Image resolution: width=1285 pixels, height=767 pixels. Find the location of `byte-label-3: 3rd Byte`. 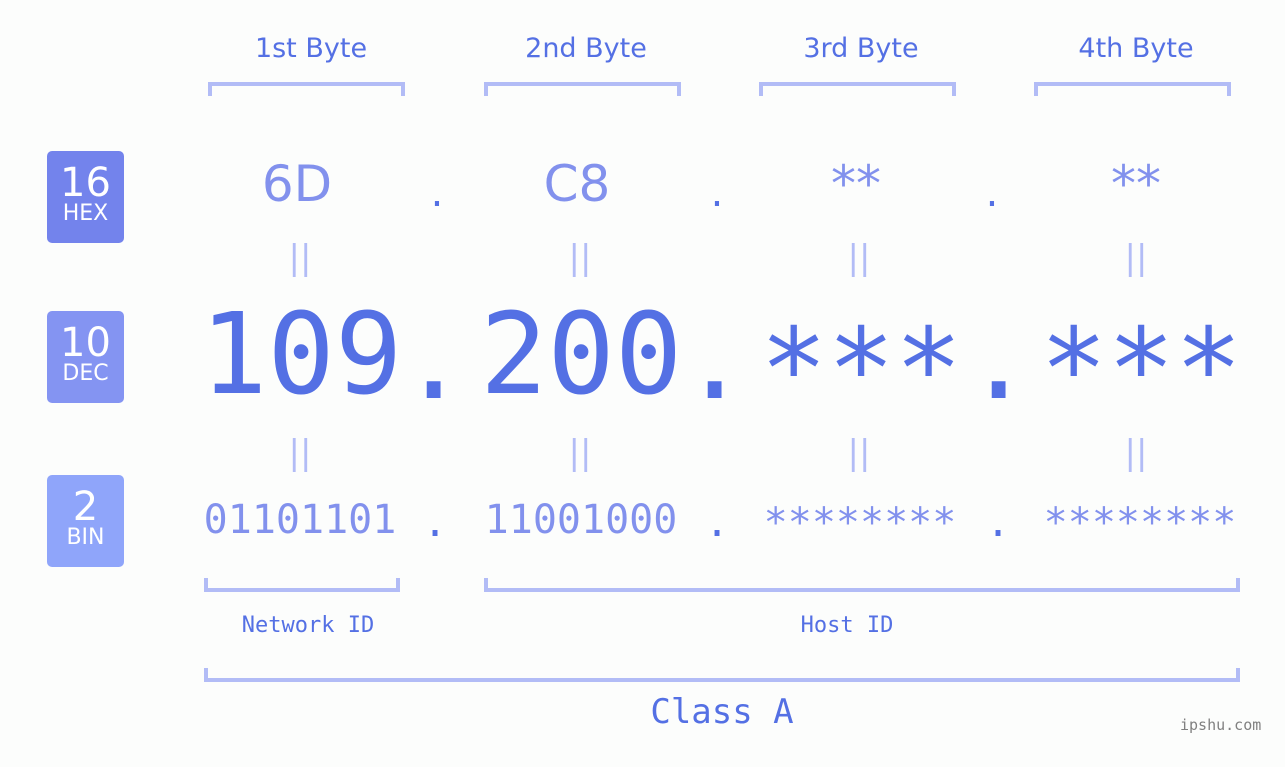

byte-label-3: 3rd Byte is located at coordinates (861, 48).